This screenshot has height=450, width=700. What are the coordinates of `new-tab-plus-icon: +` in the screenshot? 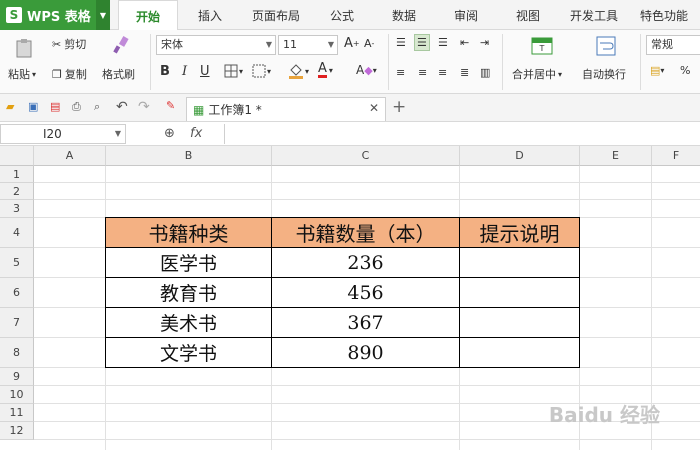 It's located at (399, 107).